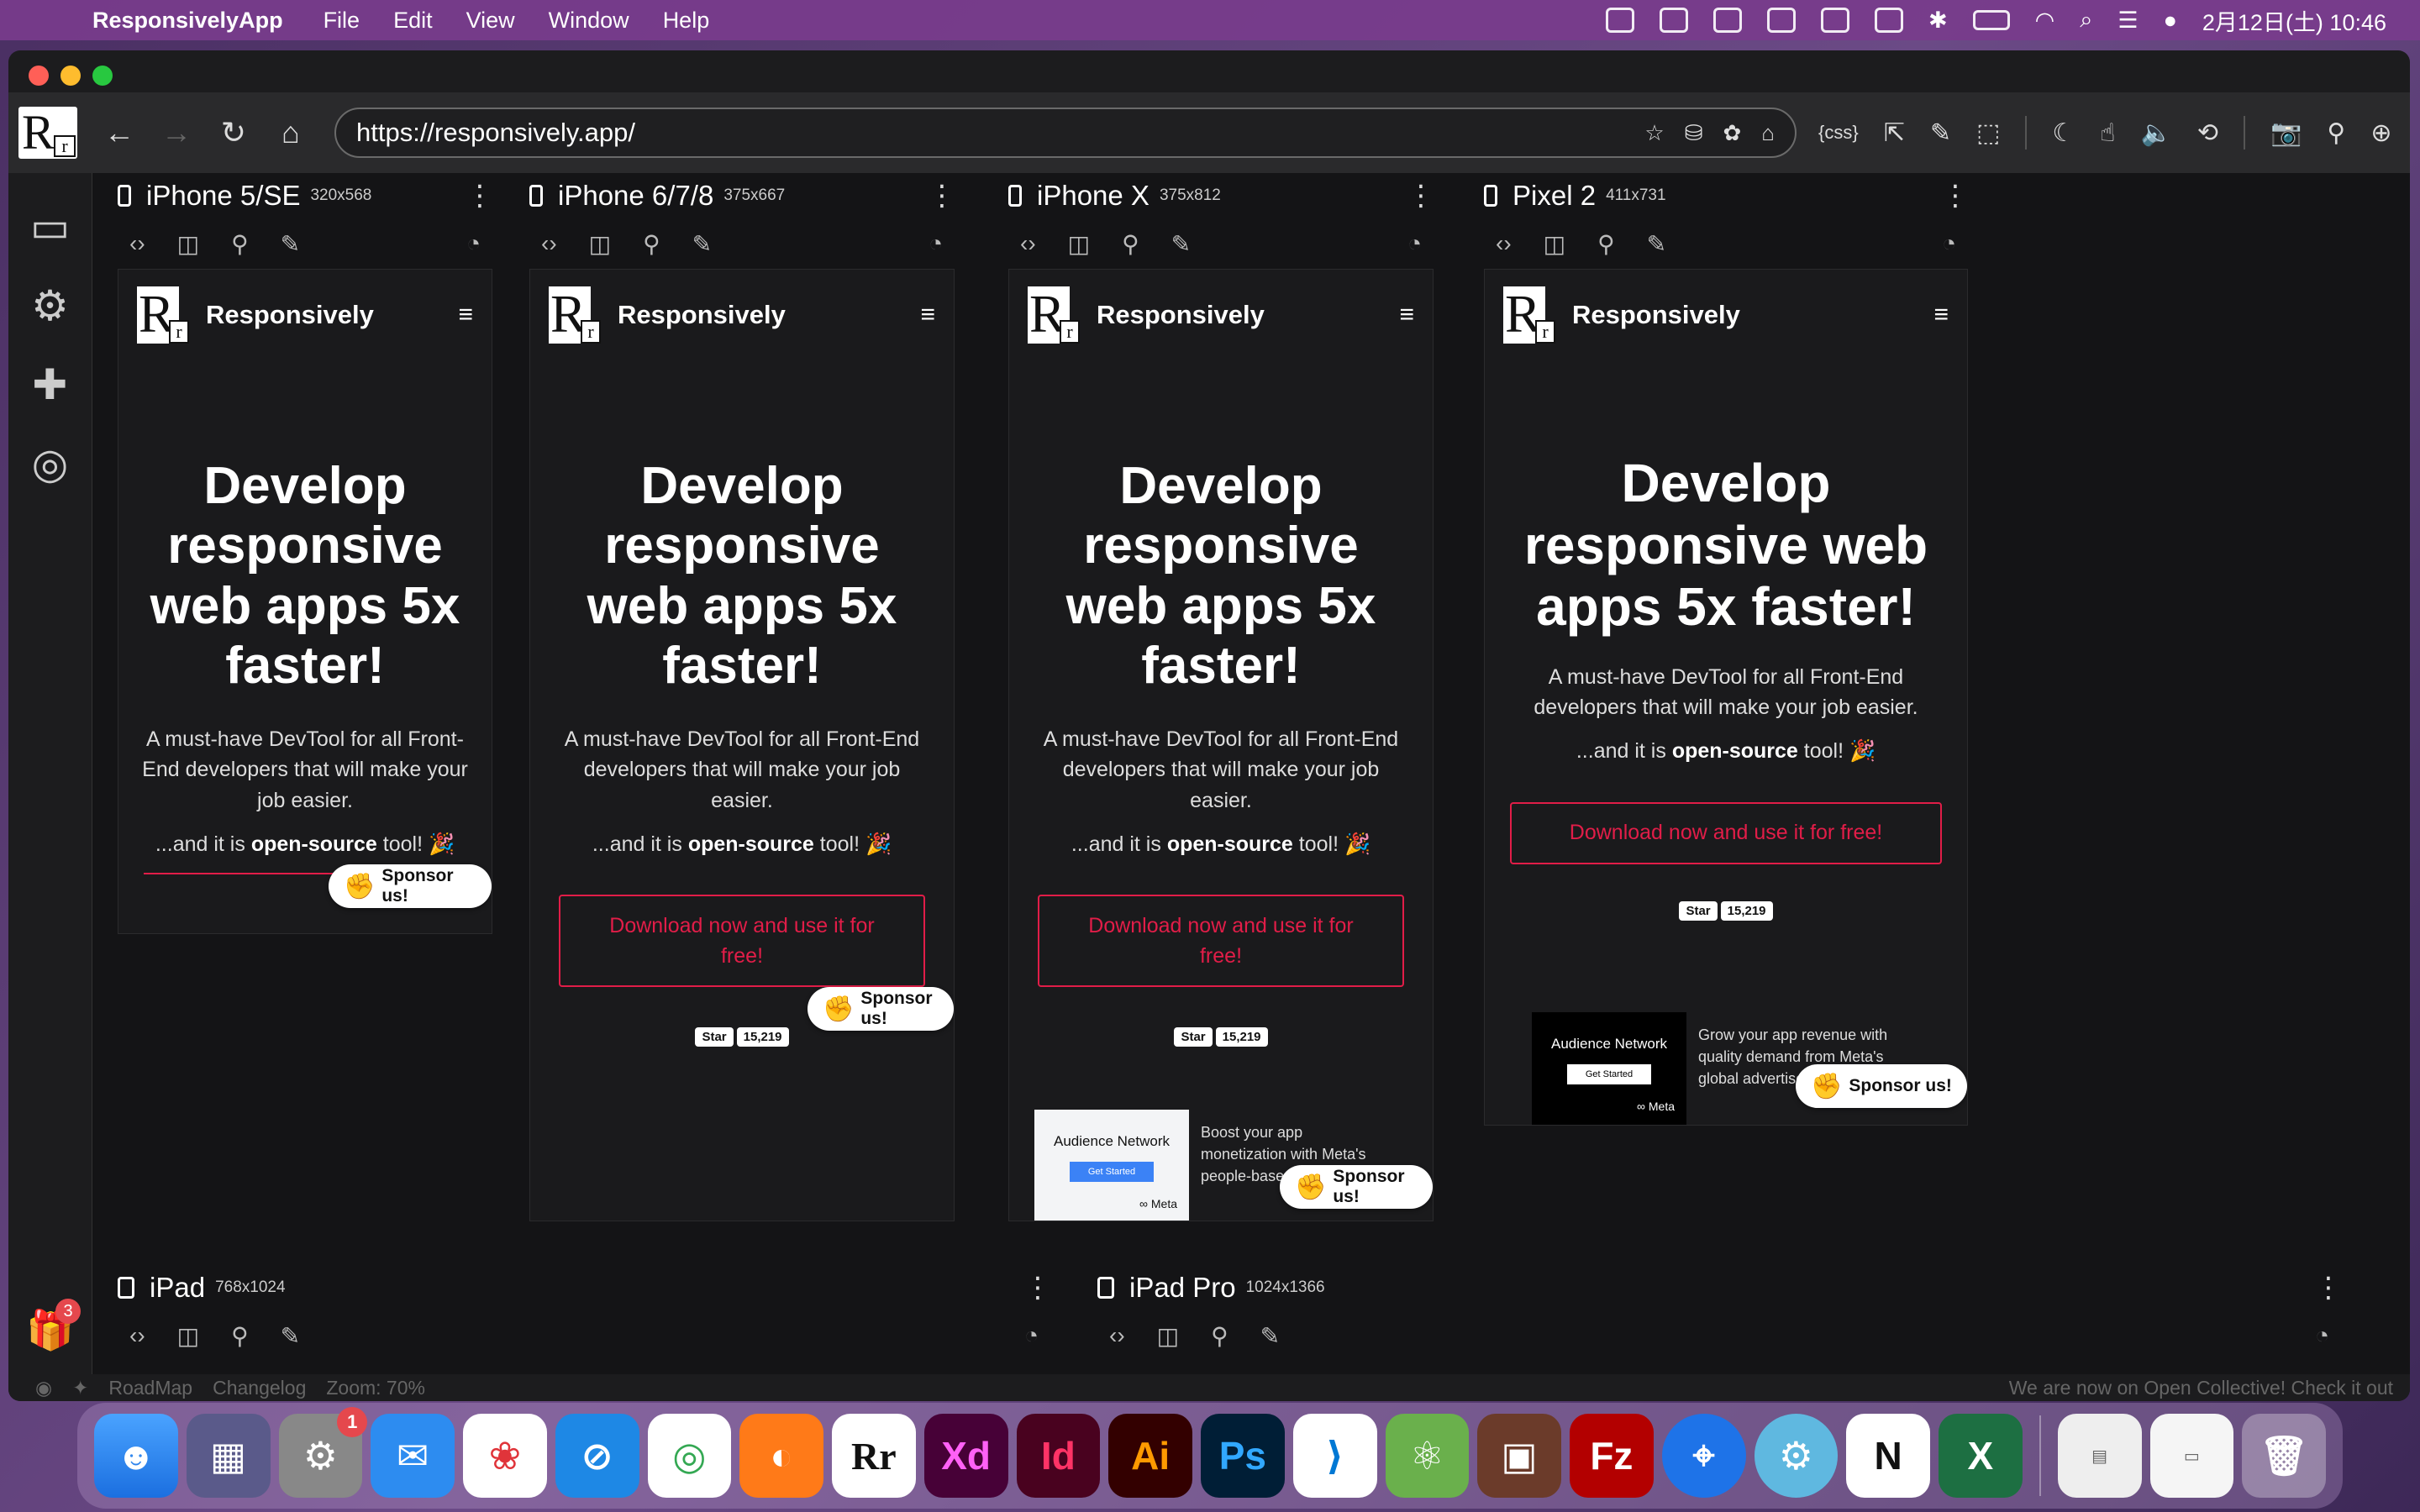 This screenshot has width=2420, height=1512. Describe the element at coordinates (51, 227) in the screenshot. I see `devices-icon: ▭` at that location.